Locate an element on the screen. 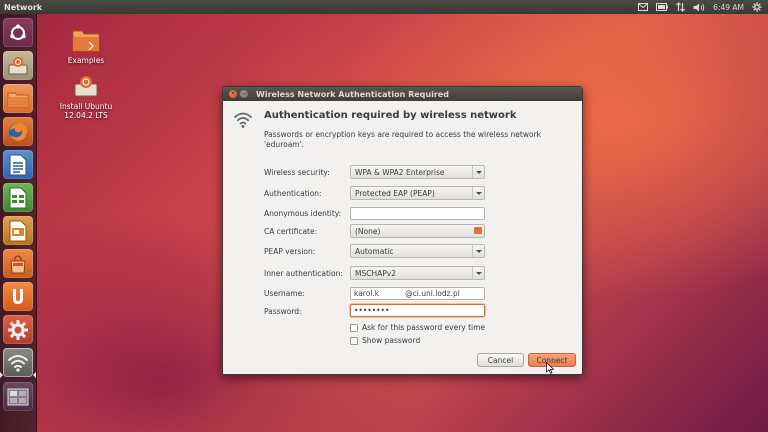 The height and width of the screenshot is (432, 768). ca-certificate-value: (None) is located at coordinates (368, 231).